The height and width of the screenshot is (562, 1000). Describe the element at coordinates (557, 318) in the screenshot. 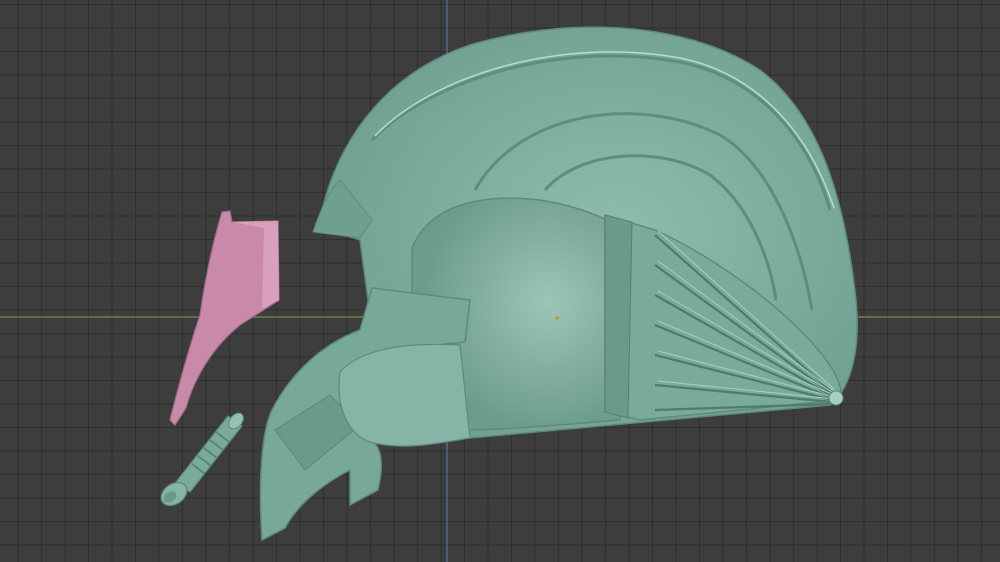

I see `origin-marker` at that location.